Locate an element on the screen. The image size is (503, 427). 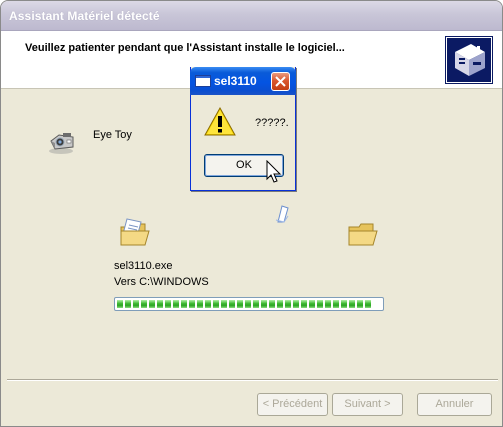
flying-document-icon is located at coordinates (283, 213).